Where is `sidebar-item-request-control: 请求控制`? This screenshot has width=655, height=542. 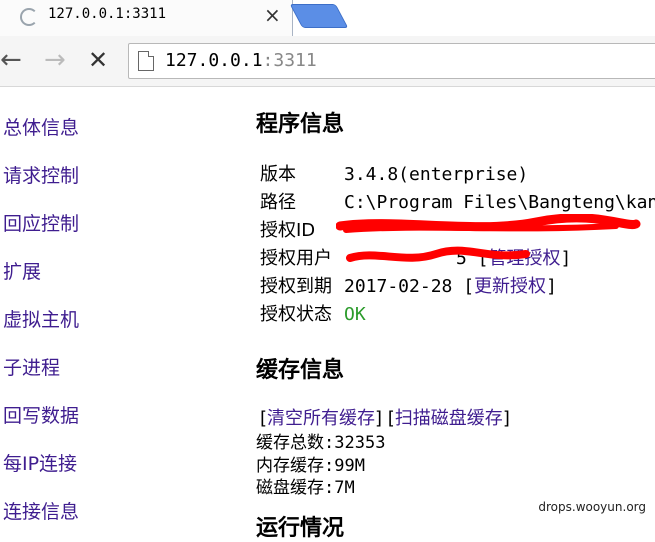 sidebar-item-request-control: 请求控制 is located at coordinates (41, 174).